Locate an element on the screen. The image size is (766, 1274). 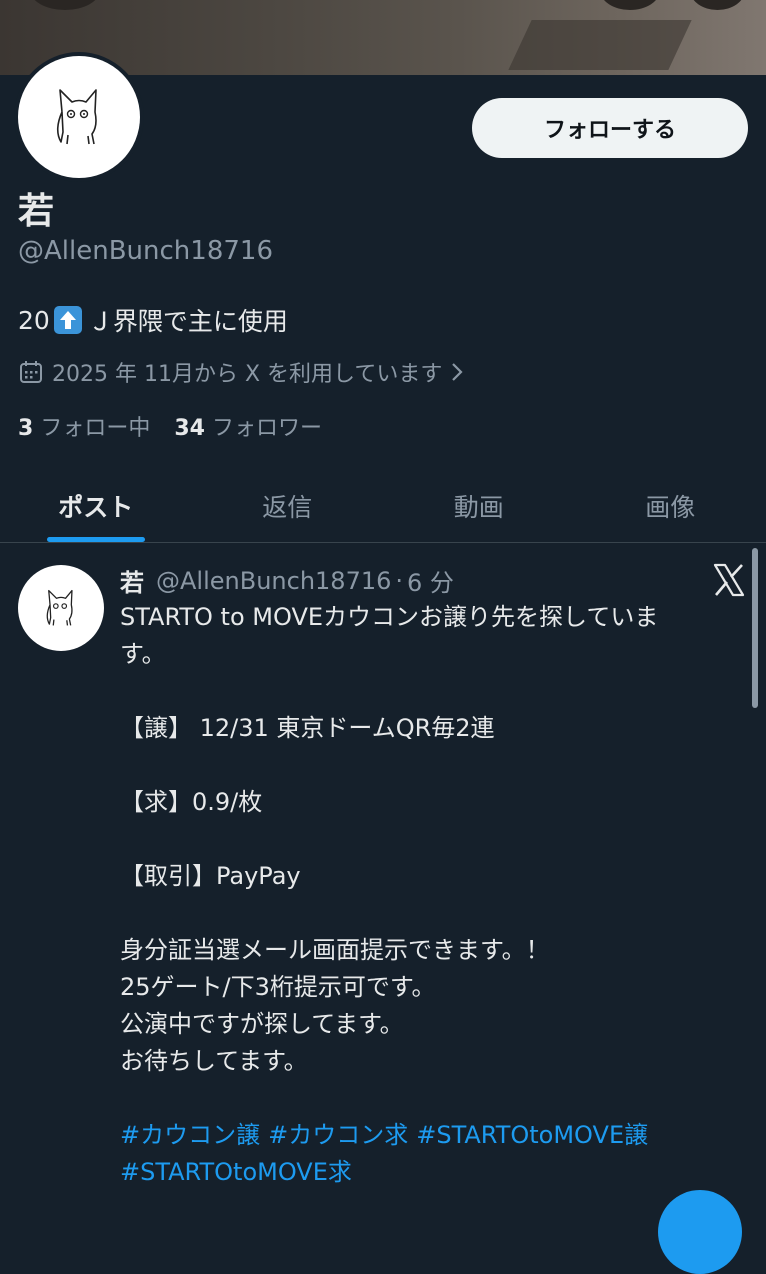
profile-bio: 20 Ｊ界隈で主に使用 is located at coordinates (153, 320).